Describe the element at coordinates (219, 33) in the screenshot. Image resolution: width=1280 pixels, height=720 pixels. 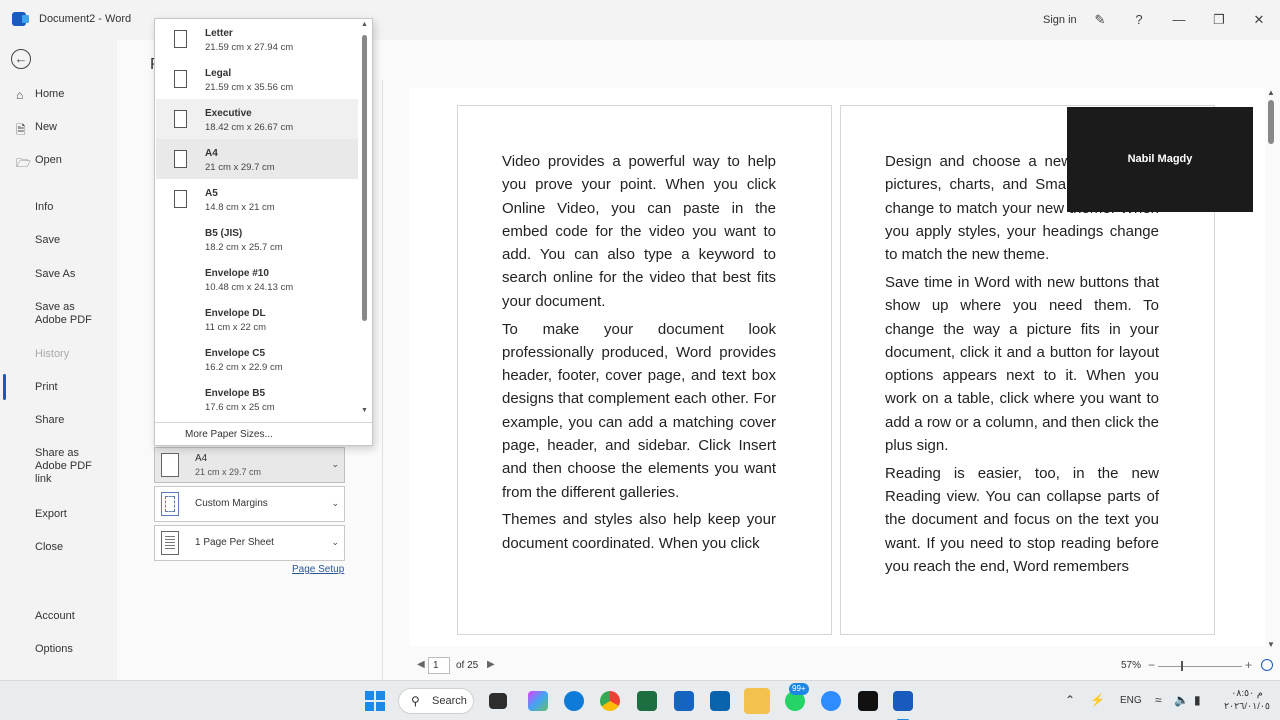
I see `option-name: Letter` at that location.